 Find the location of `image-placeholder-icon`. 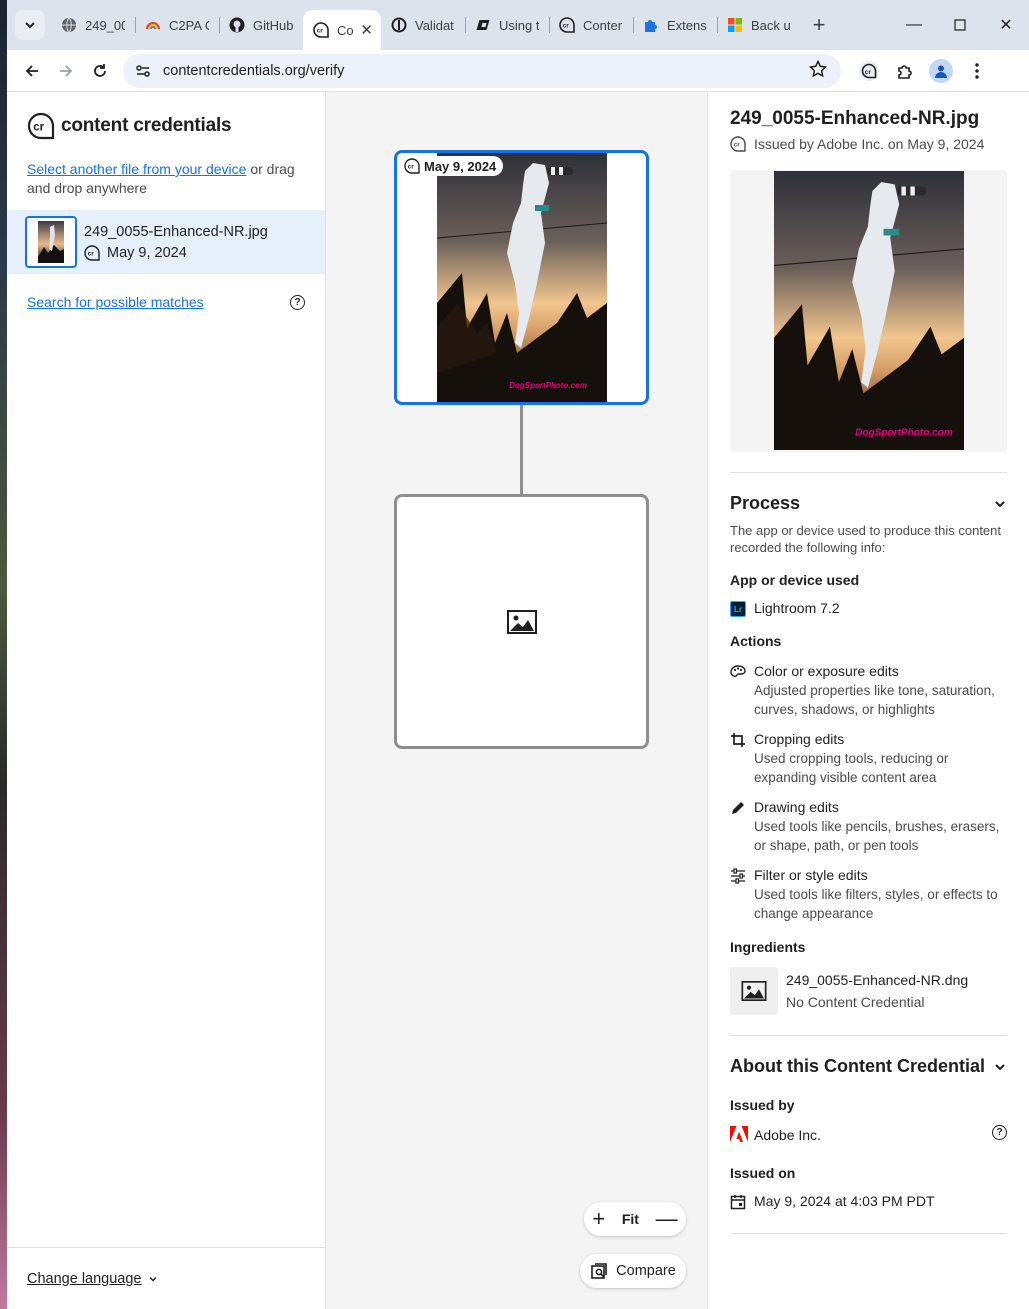

image-placeholder-icon is located at coordinates (521, 621).